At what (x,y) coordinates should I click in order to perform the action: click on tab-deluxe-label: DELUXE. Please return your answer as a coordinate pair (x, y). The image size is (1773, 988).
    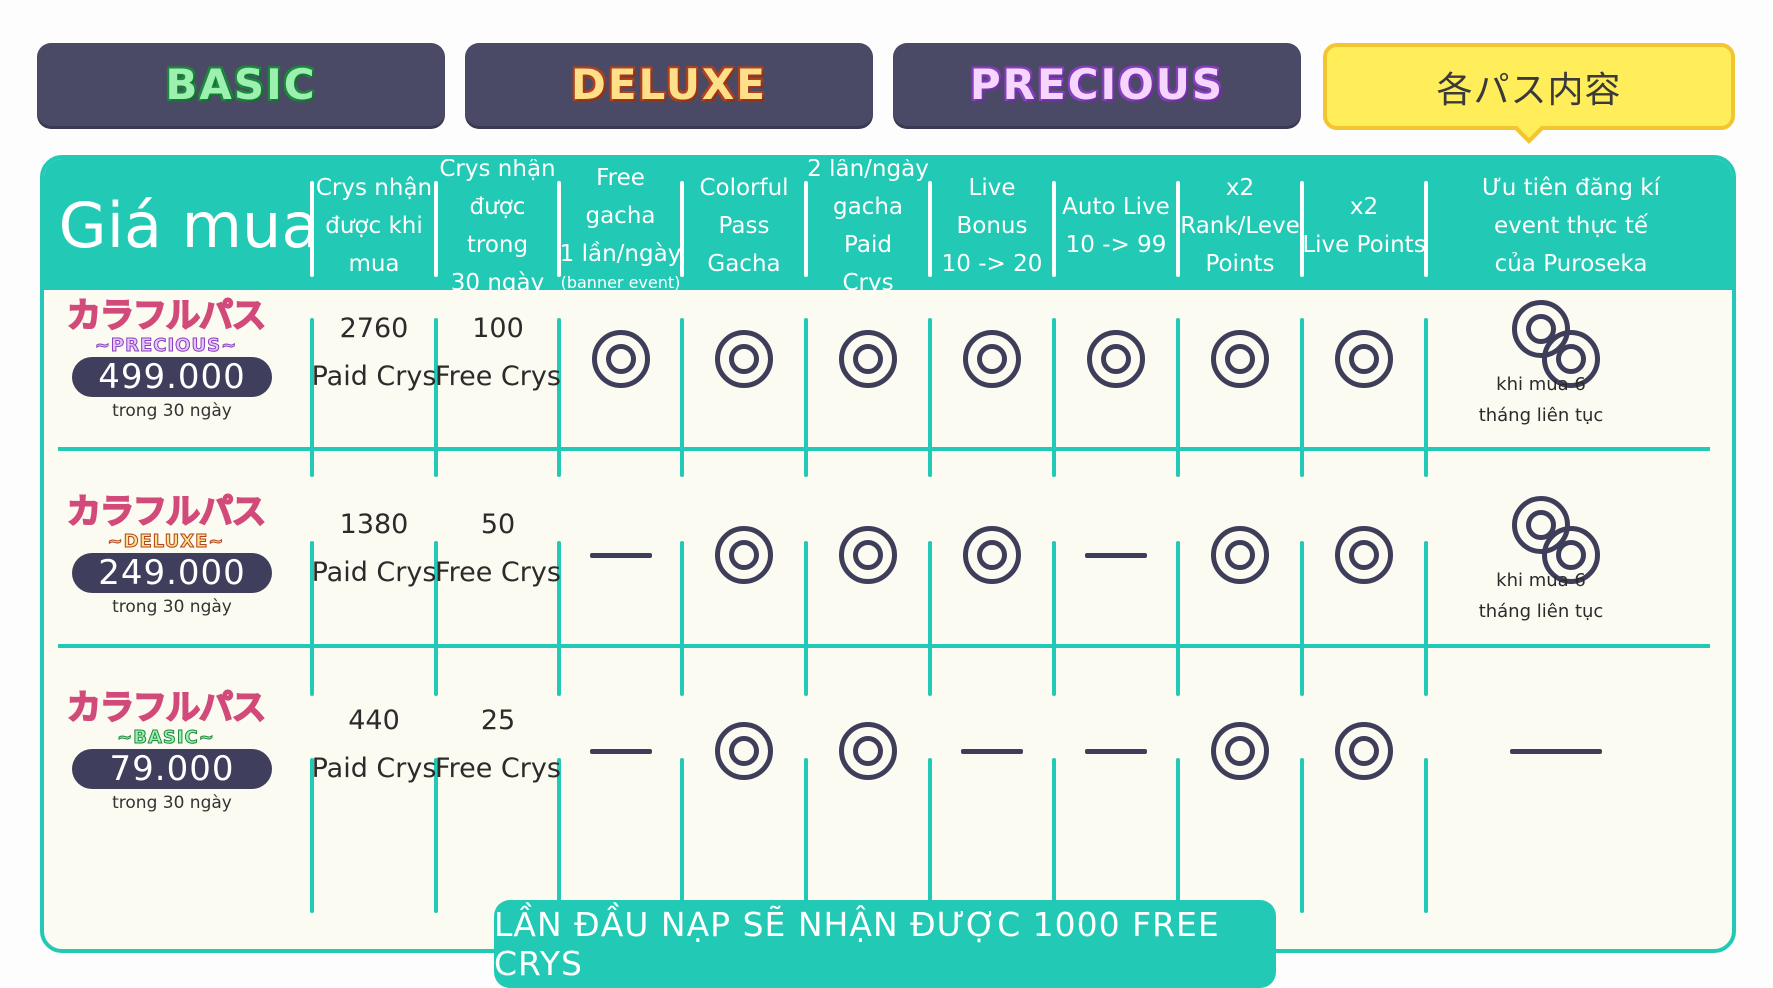
    Looking at the image, I should click on (669, 84).